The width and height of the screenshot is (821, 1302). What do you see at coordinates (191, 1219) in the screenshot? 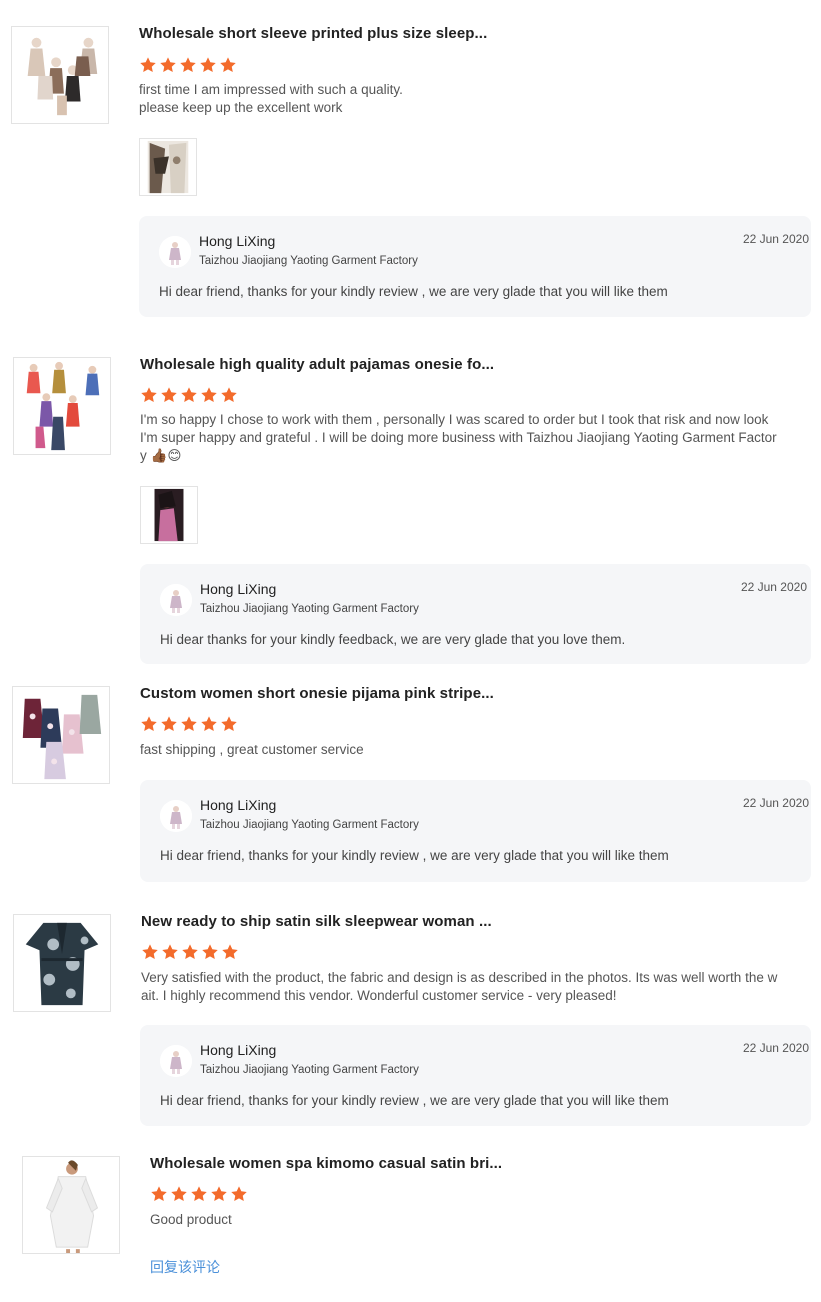
I see `review-text: Good product` at bounding box center [191, 1219].